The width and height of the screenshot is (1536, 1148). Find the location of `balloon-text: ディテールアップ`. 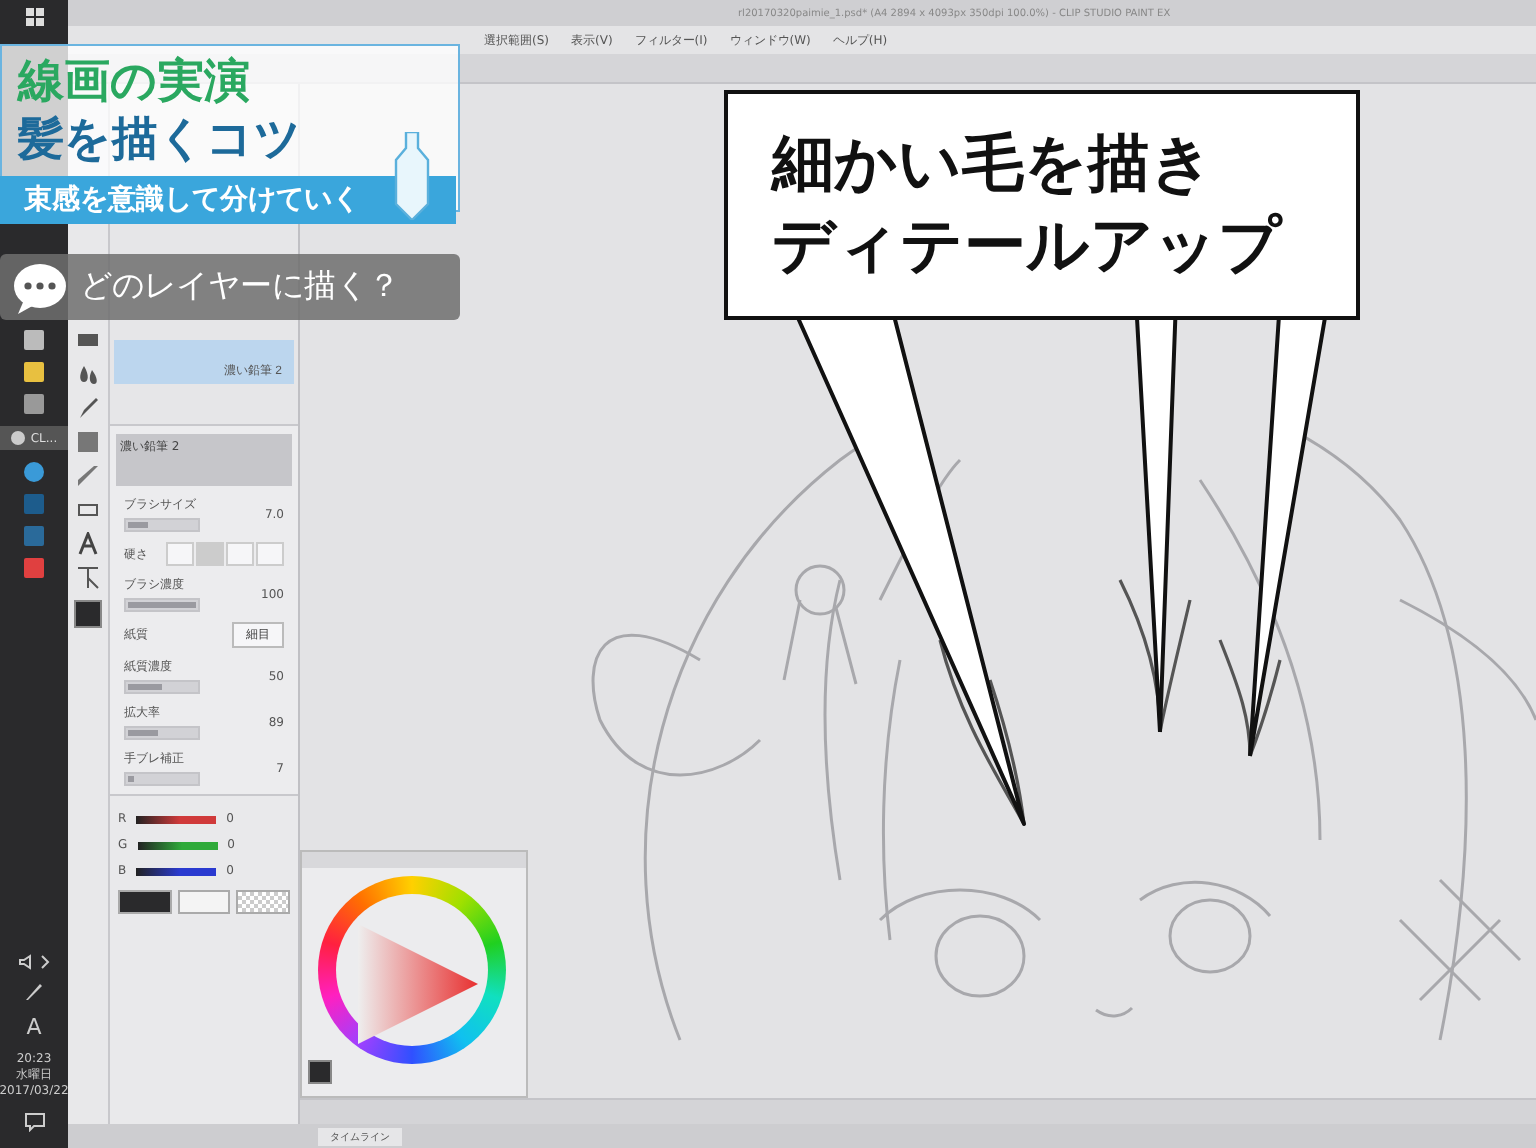

balloon-text: ディテールアップ is located at coordinates (1028, 246).